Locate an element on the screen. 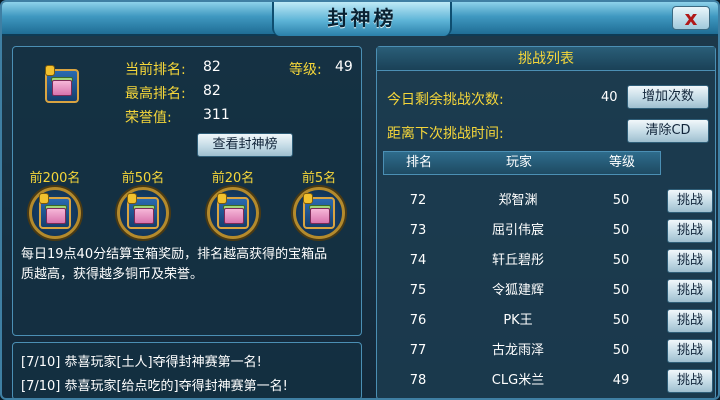  challenge-table-header: 排名 玩家 等级 is located at coordinates (522, 163).